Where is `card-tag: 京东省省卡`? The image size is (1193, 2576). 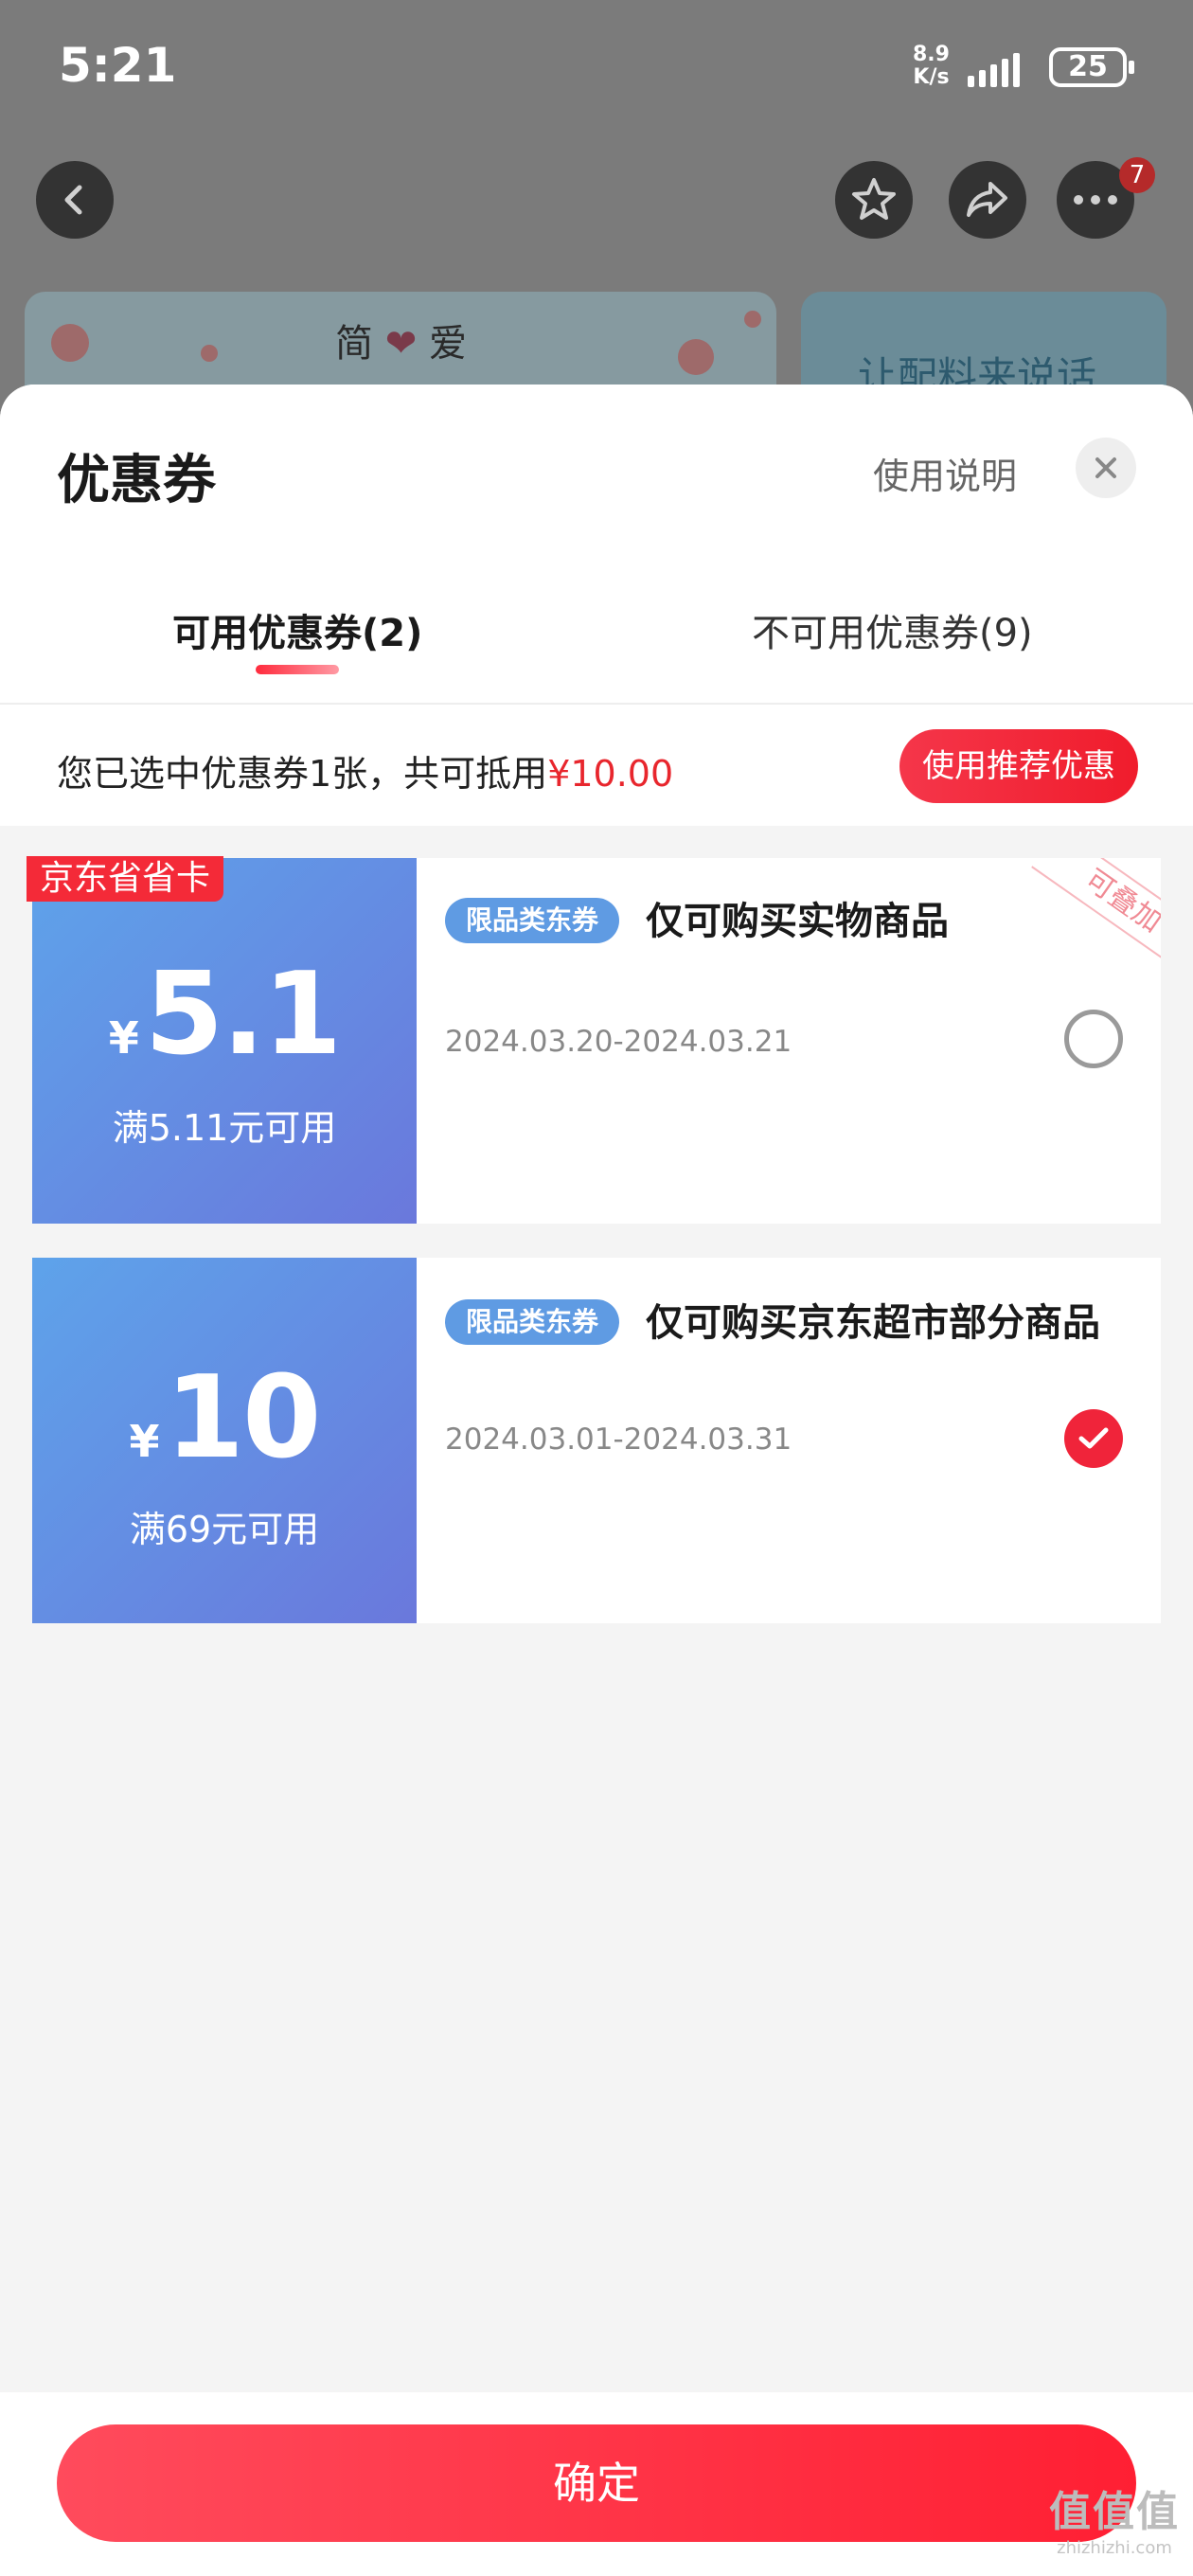 card-tag: 京东省省卡 is located at coordinates (125, 879).